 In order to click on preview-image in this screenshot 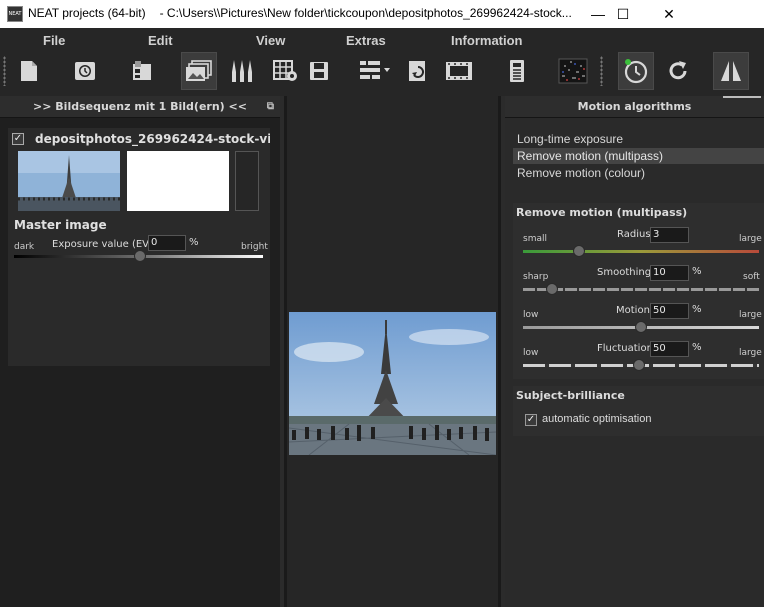, I will do `click(392, 383)`.